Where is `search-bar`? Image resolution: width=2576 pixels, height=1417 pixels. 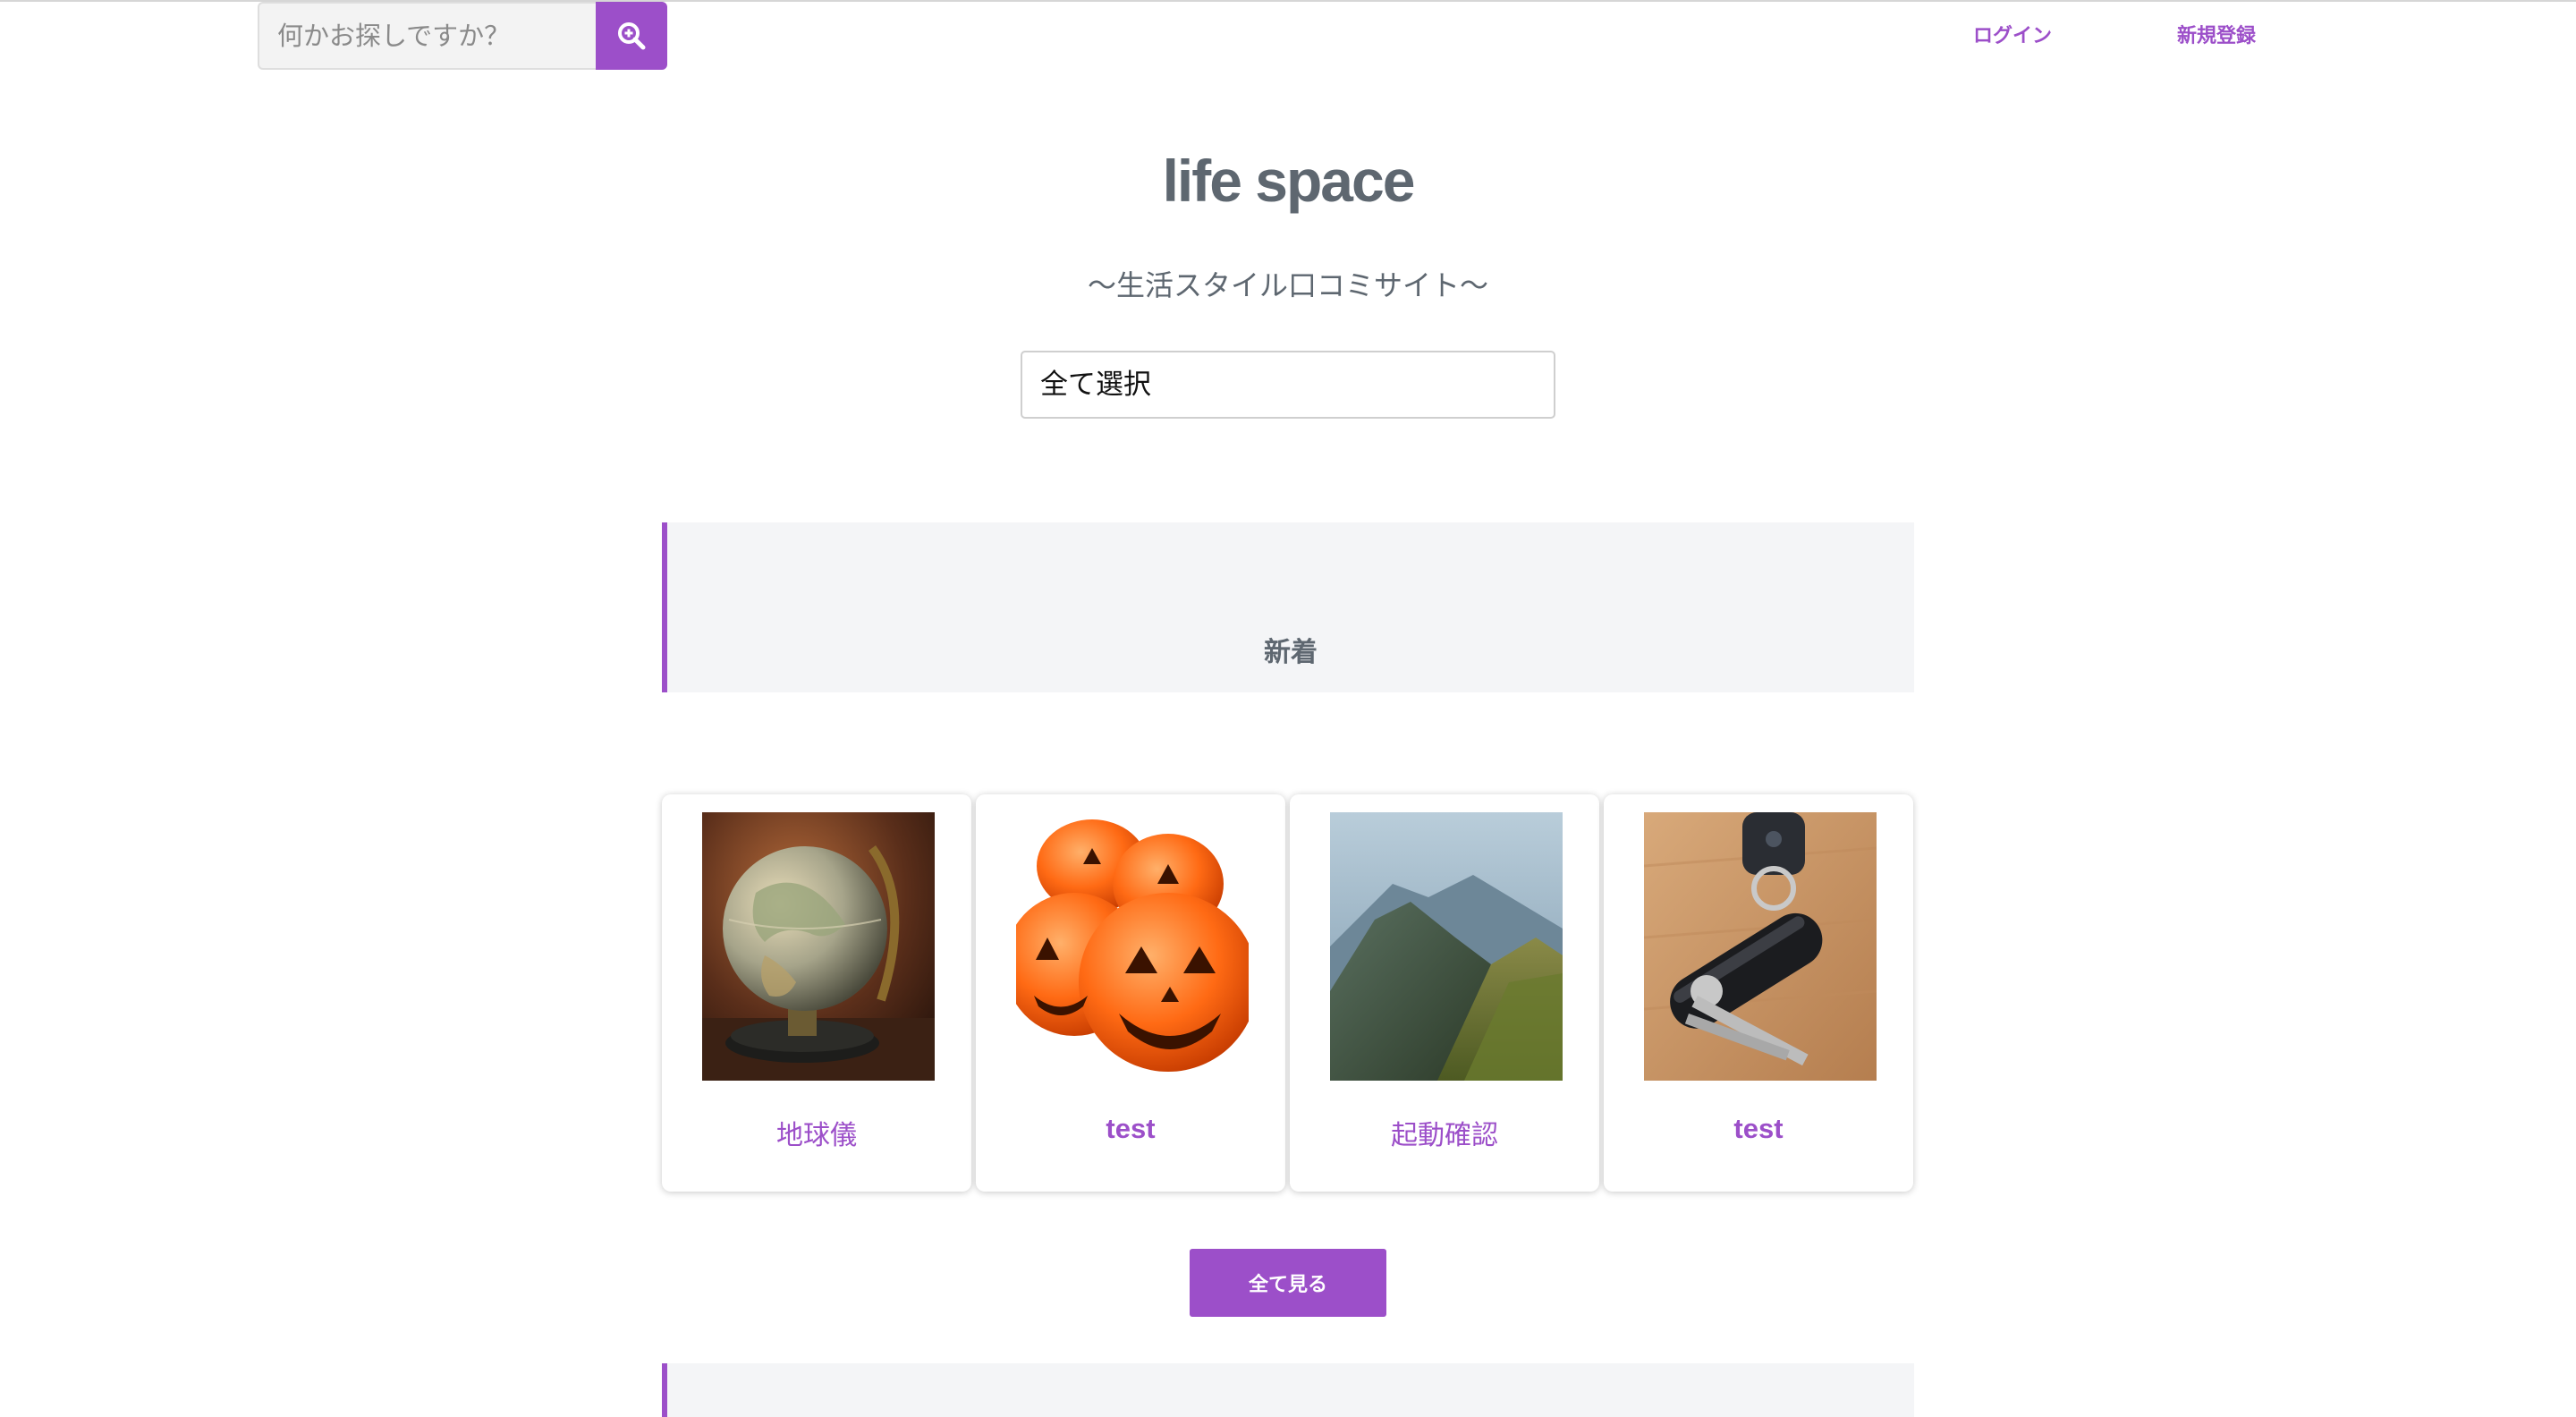 search-bar is located at coordinates (462, 36).